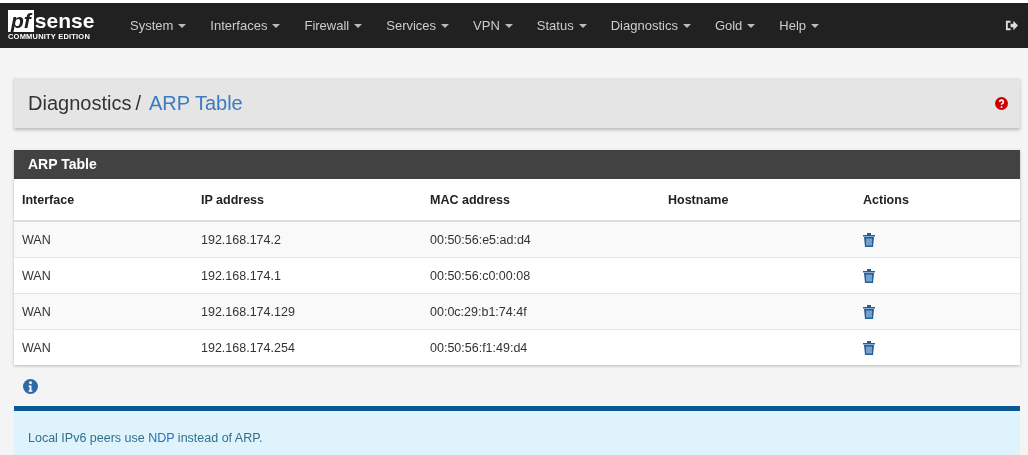  I want to click on nav-menu-item: Firewall, so click(333, 25).